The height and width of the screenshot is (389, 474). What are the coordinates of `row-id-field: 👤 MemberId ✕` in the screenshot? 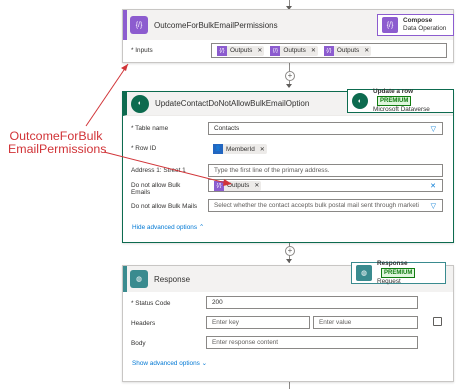 It's located at (325, 149).